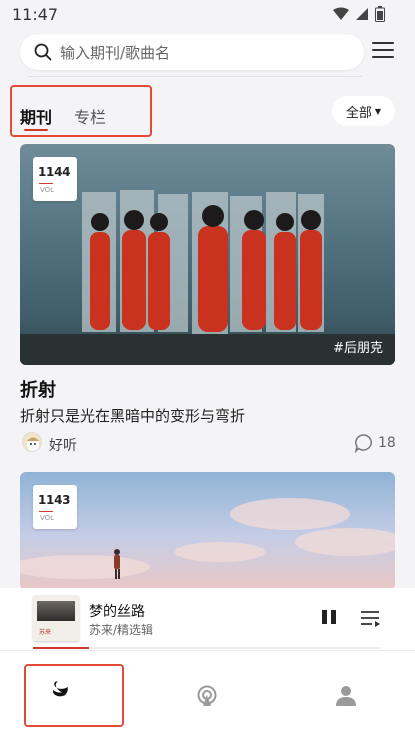 This screenshot has height=738, width=415. What do you see at coordinates (45, 632) in the screenshot?
I see `album-art-text: 苏来` at bounding box center [45, 632].